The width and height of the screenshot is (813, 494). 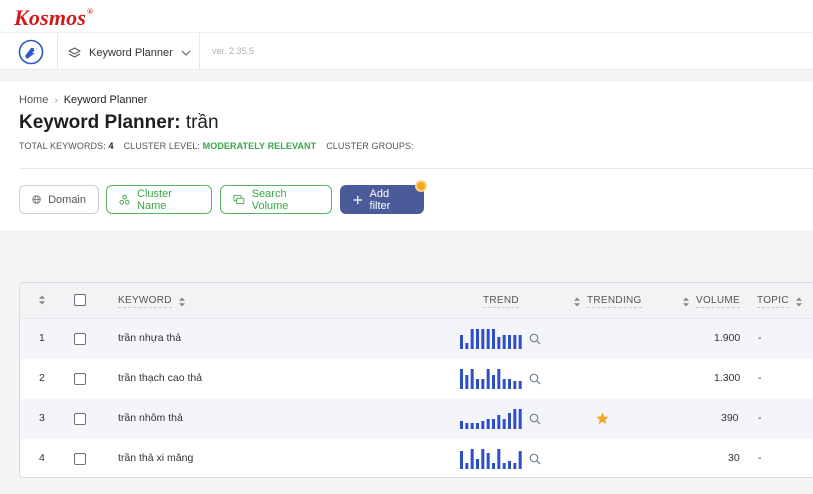 I want to click on column-topic: TOPIC, so click(x=780, y=301).